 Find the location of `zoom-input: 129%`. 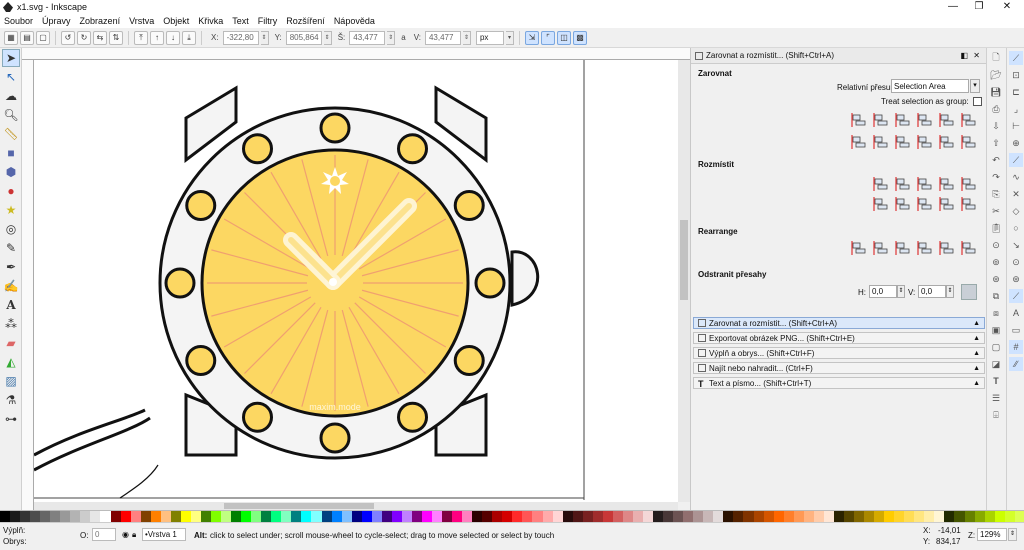

zoom-input: 129% is located at coordinates (992, 534).